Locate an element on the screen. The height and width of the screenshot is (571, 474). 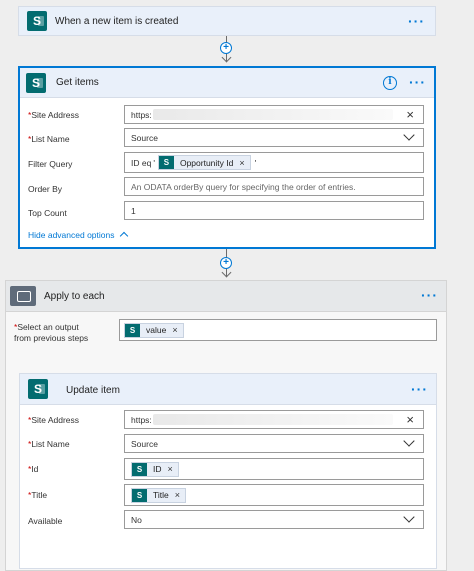
filter-query-field: ID eq ' S Opportunity Id × ' is located at coordinates (274, 162).